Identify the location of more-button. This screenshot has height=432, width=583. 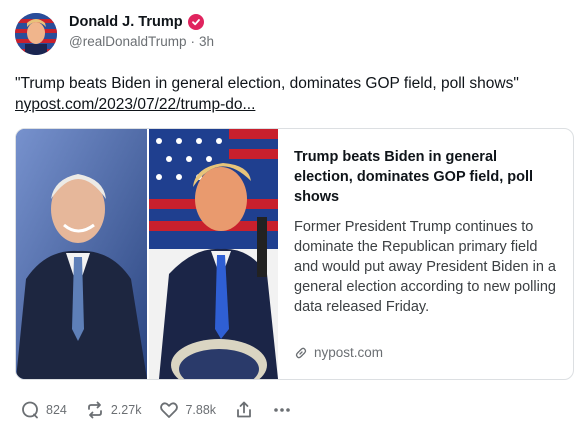
(282, 410).